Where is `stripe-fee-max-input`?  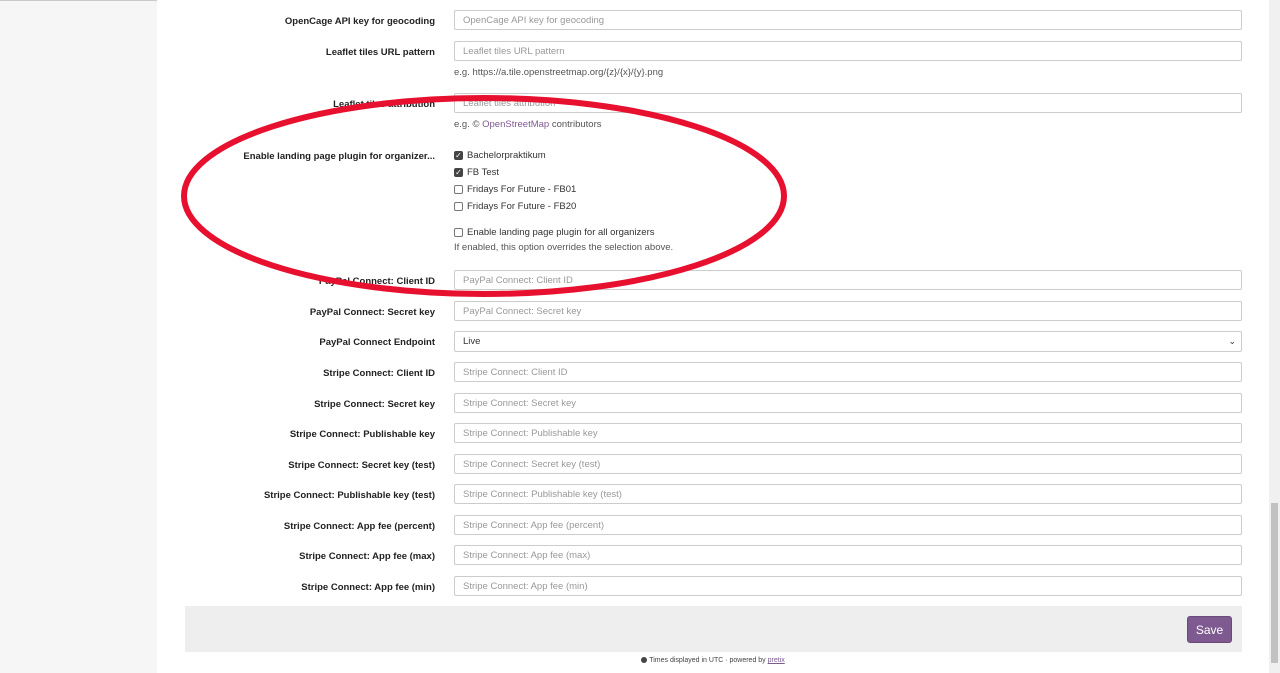
stripe-fee-max-input is located at coordinates (848, 555).